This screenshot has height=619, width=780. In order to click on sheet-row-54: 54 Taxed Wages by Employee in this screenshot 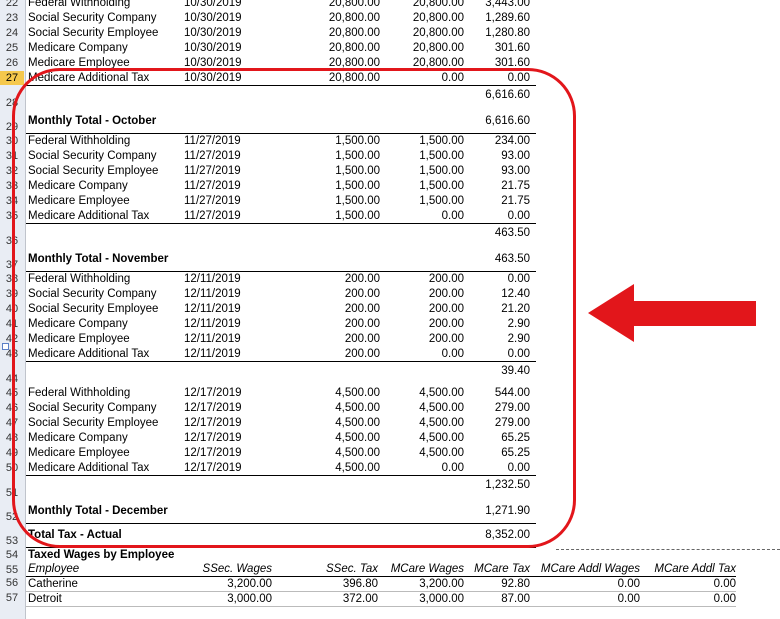, I will do `click(390, 555)`.